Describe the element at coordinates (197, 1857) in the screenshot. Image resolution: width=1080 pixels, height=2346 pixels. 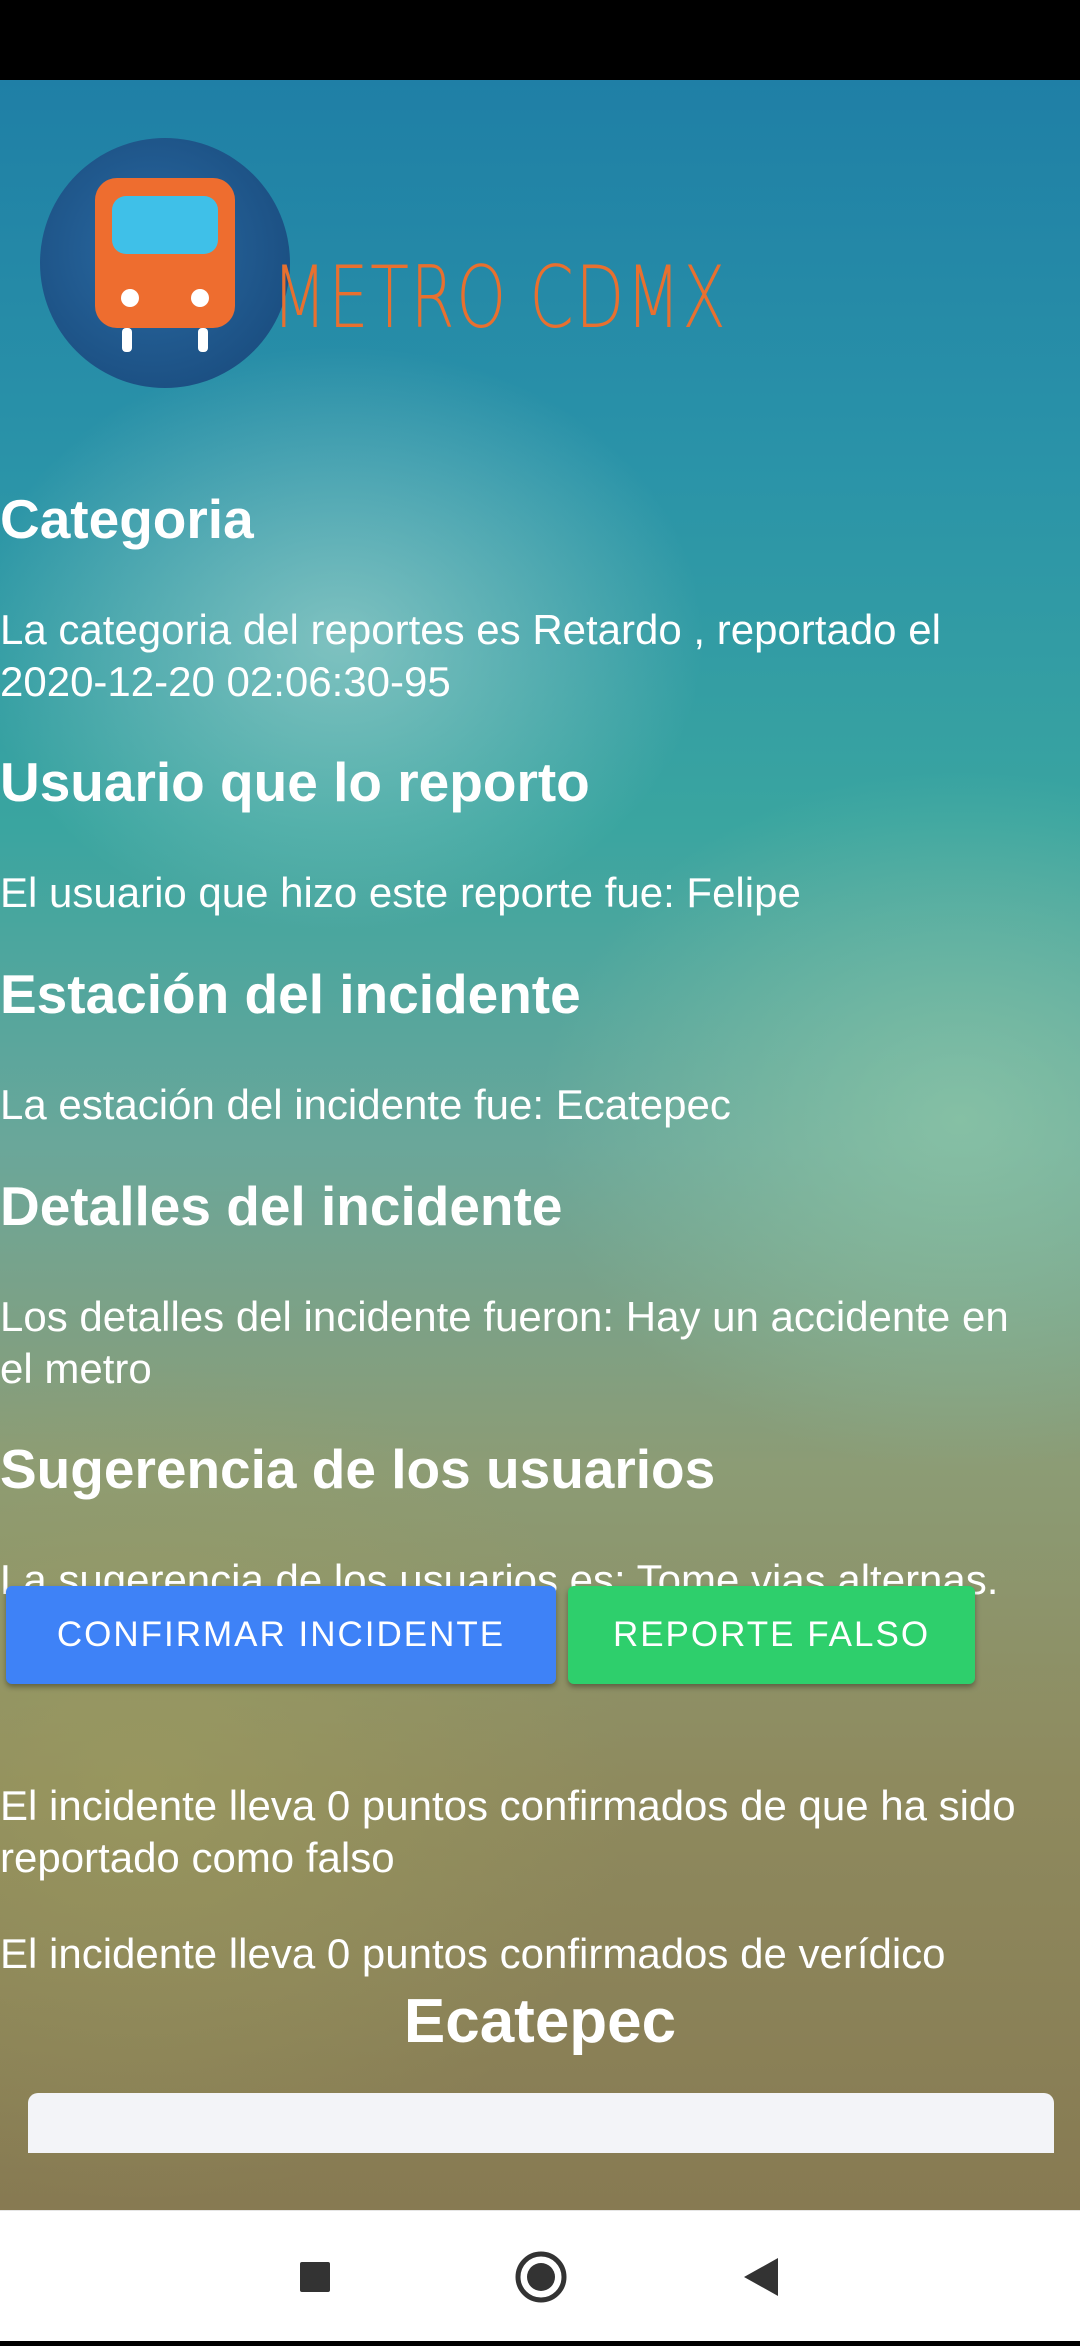
I see `false-count-line2: reportado como falso` at that location.